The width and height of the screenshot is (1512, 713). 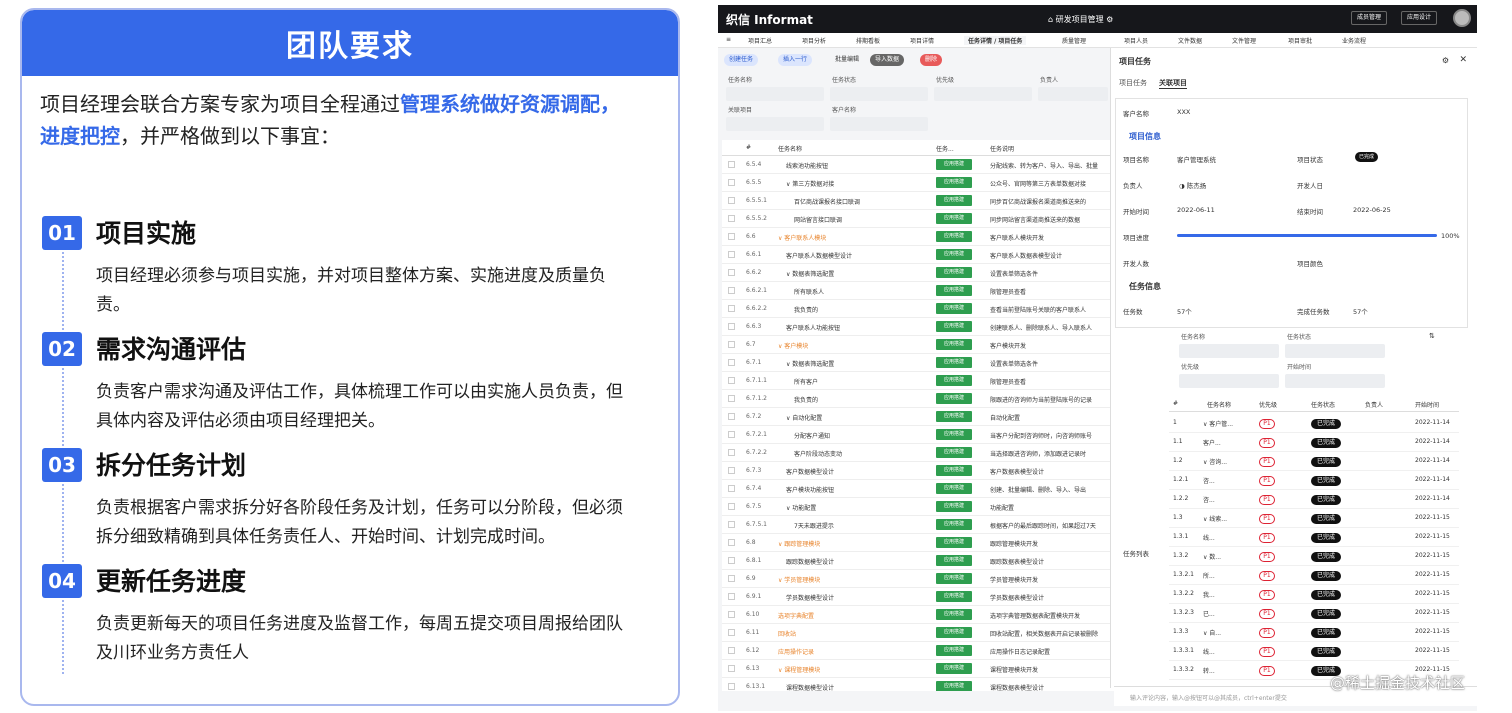 What do you see at coordinates (1050, 579) in the screenshot?
I see `row-description: 学员管理模块开发` at bounding box center [1050, 579].